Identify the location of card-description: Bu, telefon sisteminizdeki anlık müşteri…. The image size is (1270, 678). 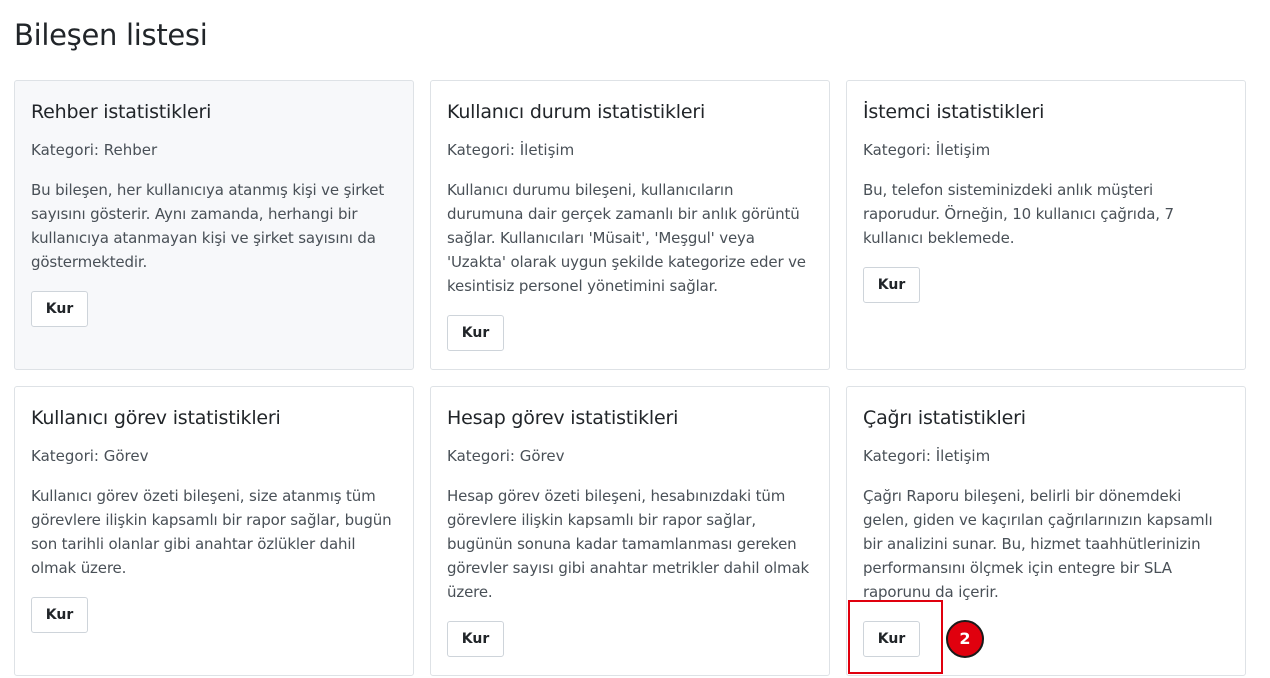
(1018, 214).